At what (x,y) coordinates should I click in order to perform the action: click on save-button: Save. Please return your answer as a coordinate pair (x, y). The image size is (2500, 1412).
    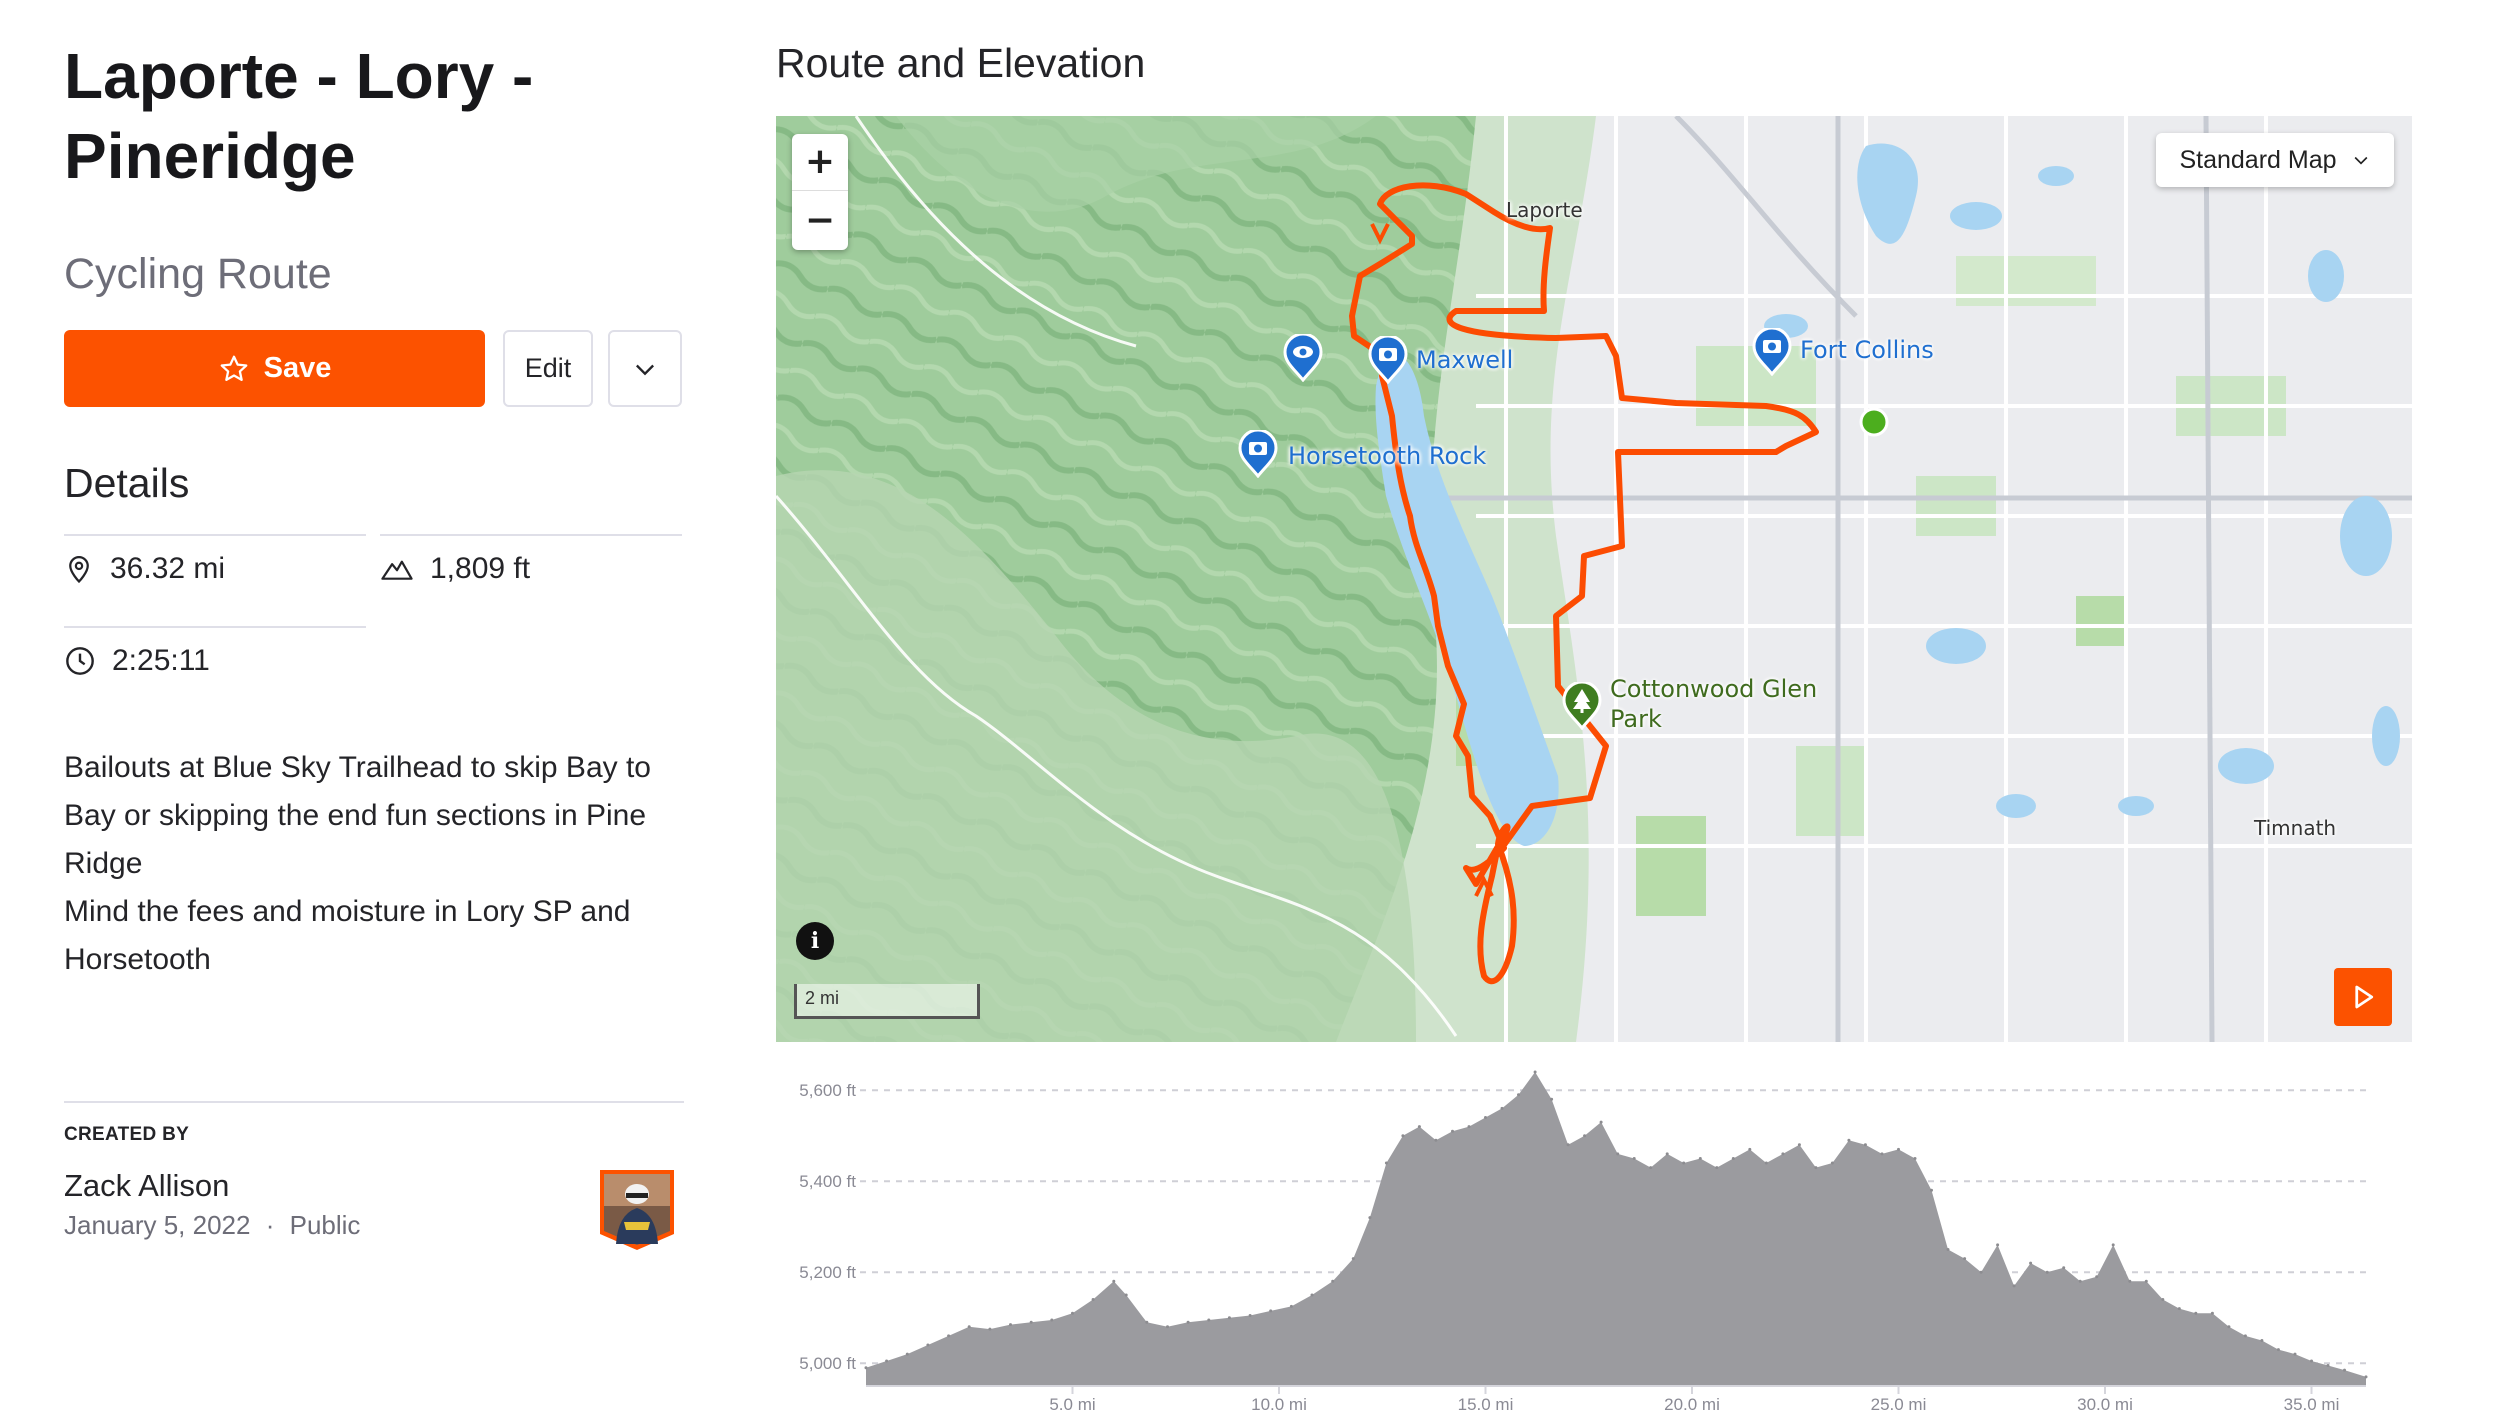
    Looking at the image, I should click on (274, 368).